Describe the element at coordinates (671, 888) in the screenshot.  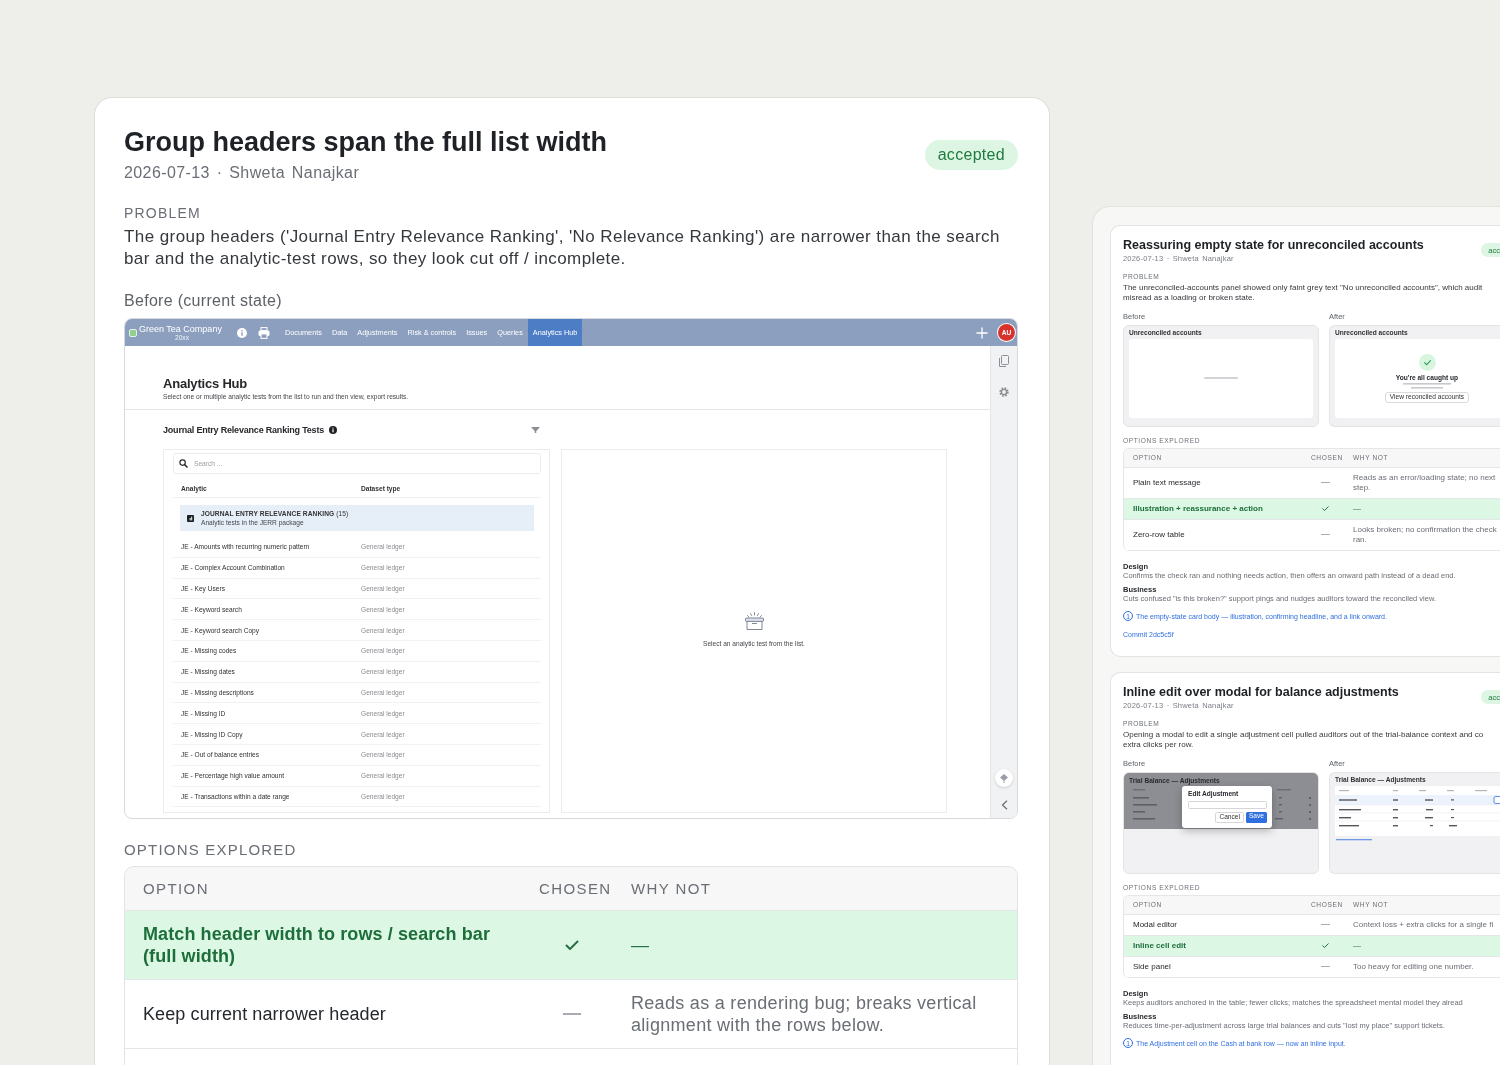
I see `column-header: WHY NOT` at that location.